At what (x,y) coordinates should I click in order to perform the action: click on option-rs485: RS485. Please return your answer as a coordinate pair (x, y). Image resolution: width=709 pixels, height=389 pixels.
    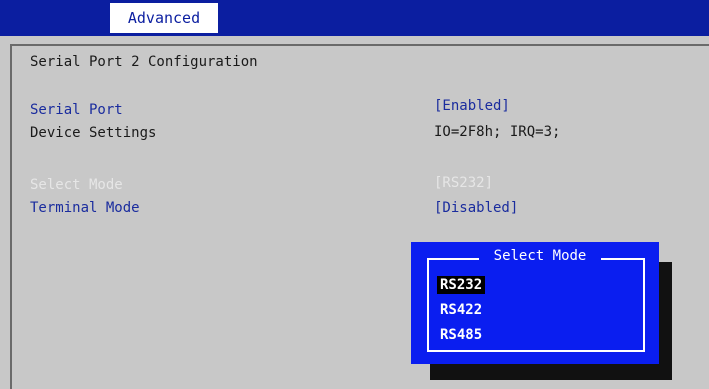
    Looking at the image, I should click on (461, 335).